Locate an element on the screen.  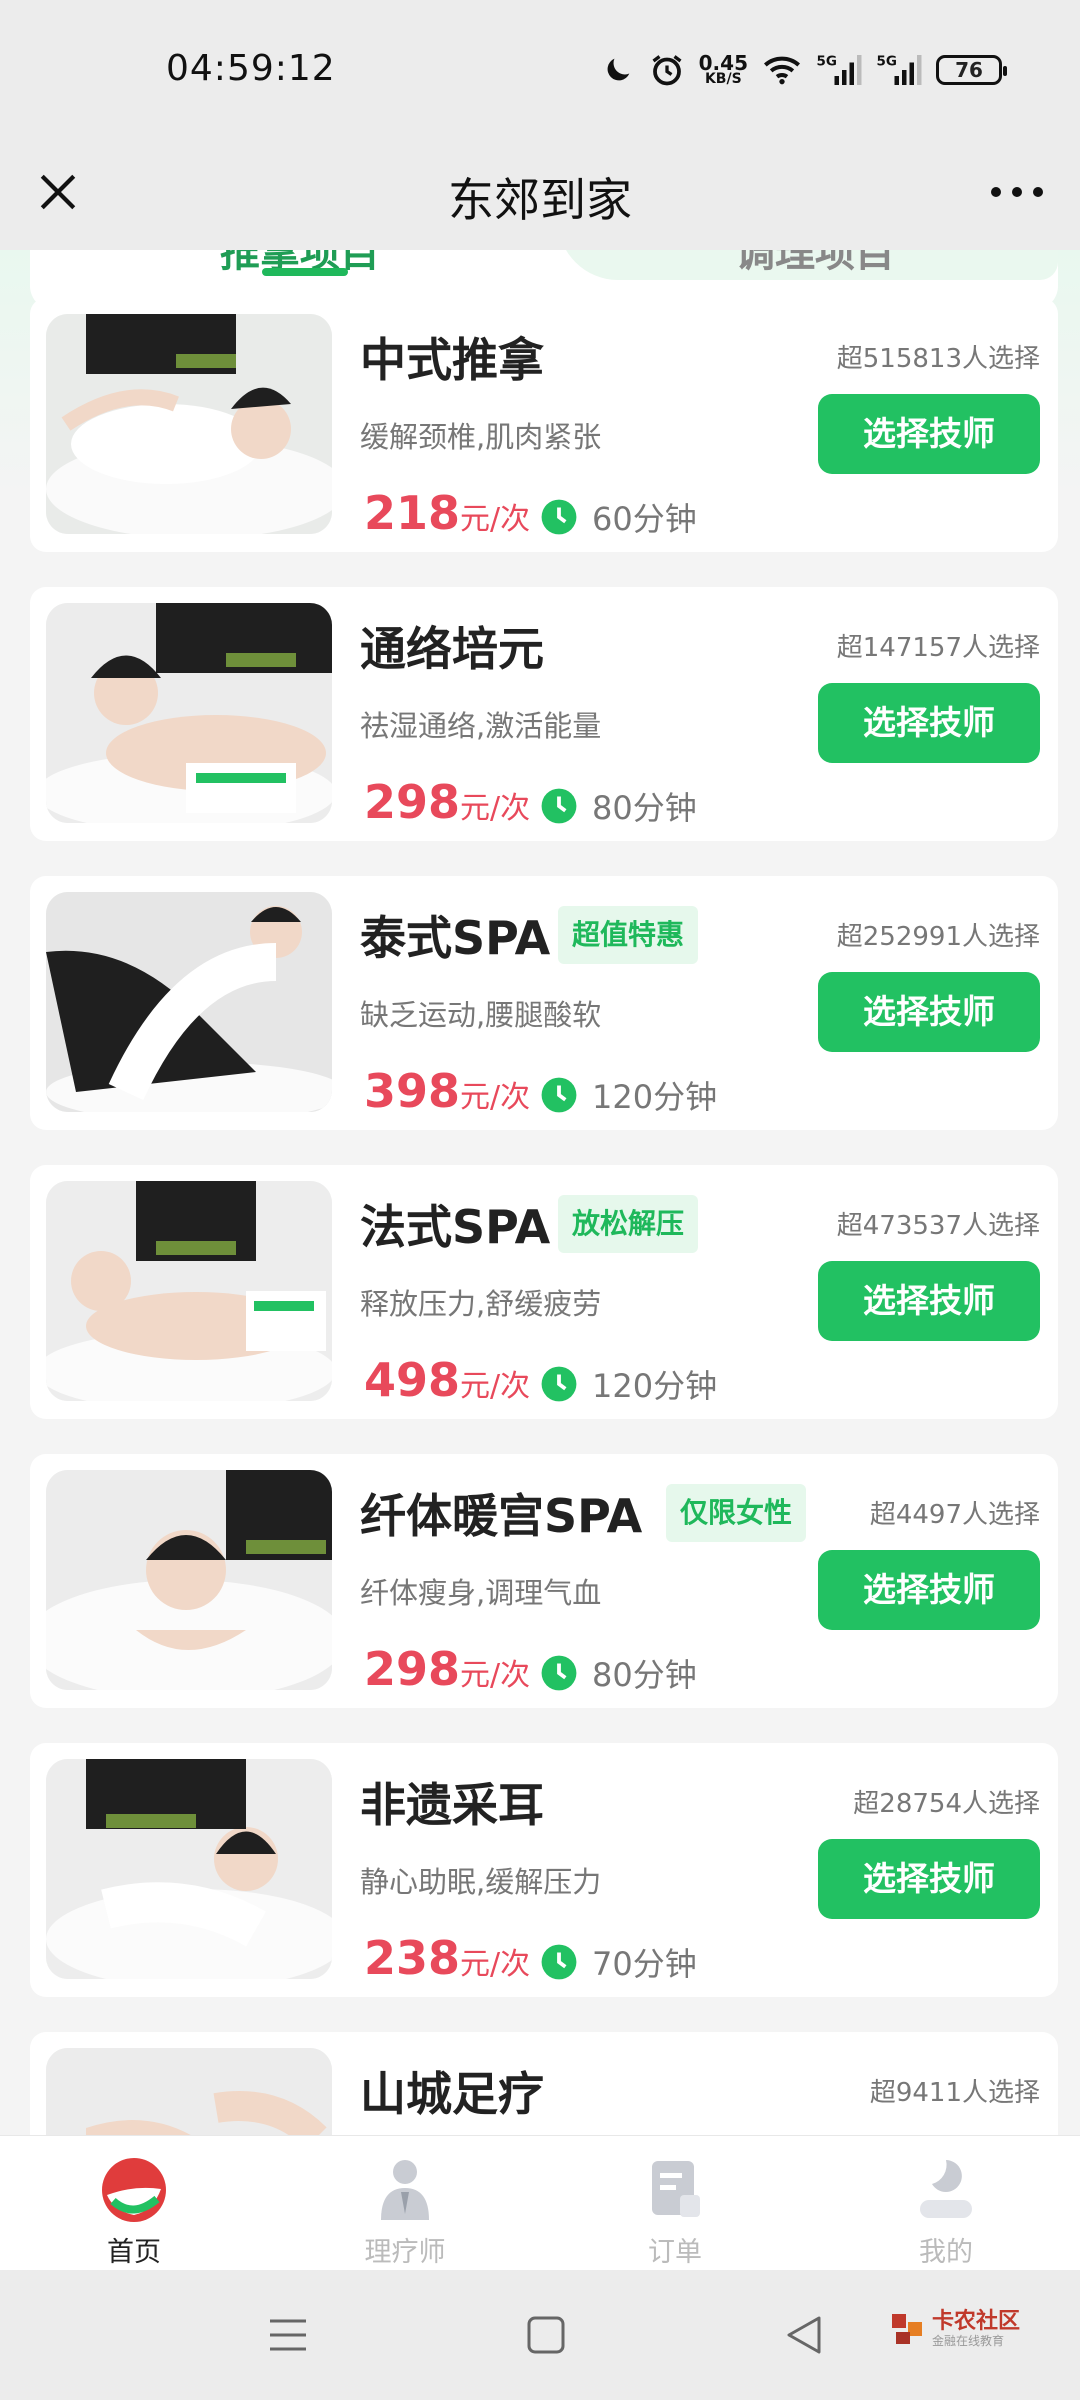
chosen-count: 超9411人选择 is located at coordinates (954, 2093).